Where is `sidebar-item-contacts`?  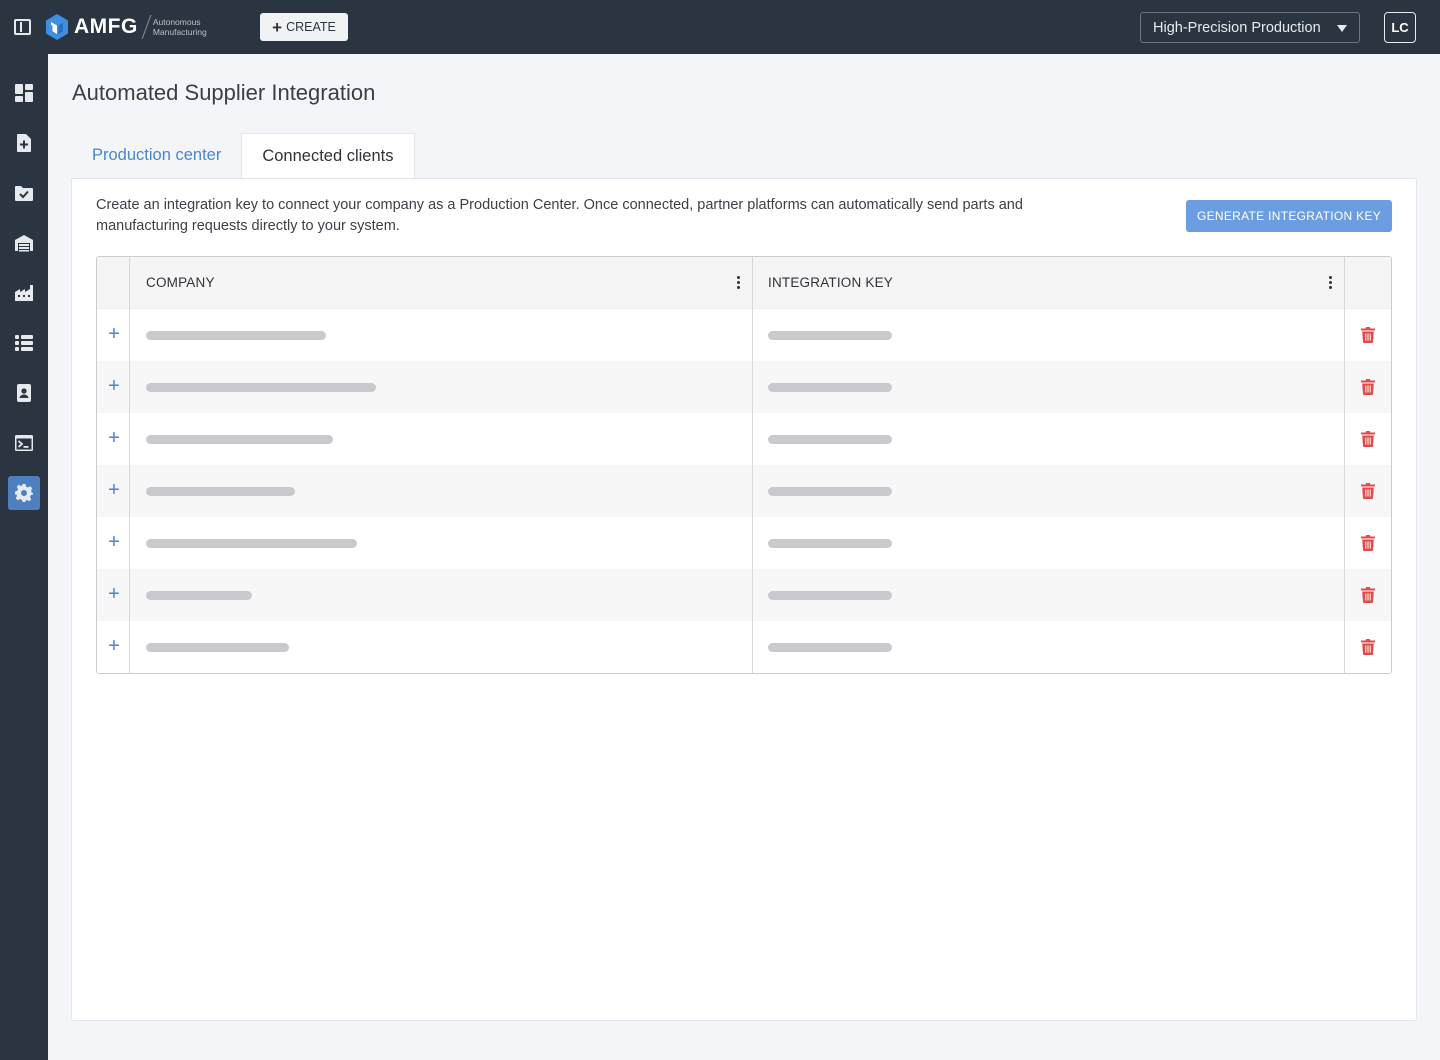 sidebar-item-contacts is located at coordinates (24, 393).